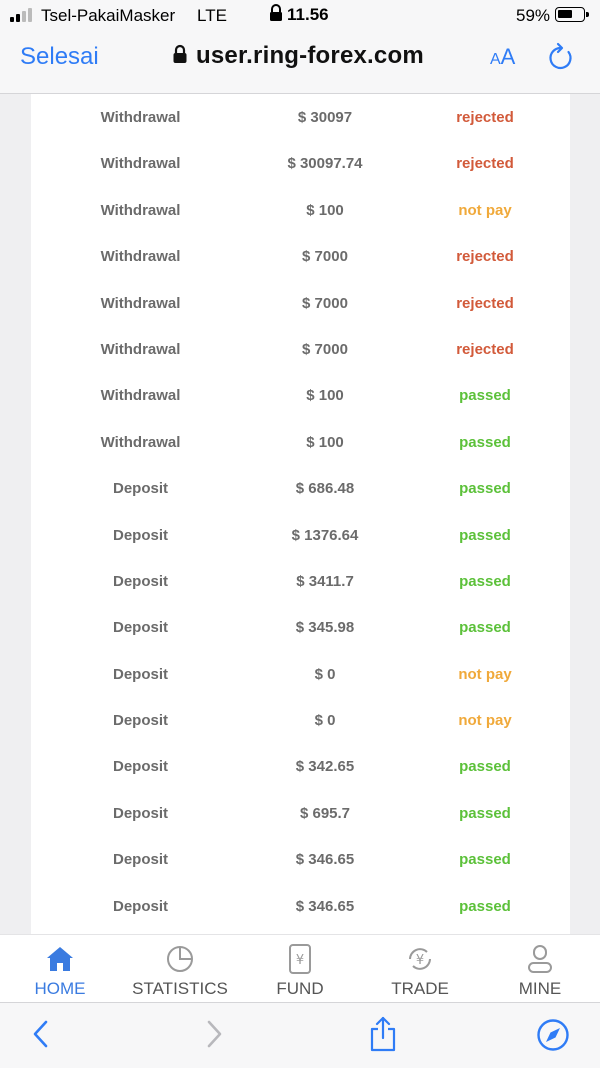 This screenshot has height=1068, width=600. I want to click on lock-icon, so click(180, 56).